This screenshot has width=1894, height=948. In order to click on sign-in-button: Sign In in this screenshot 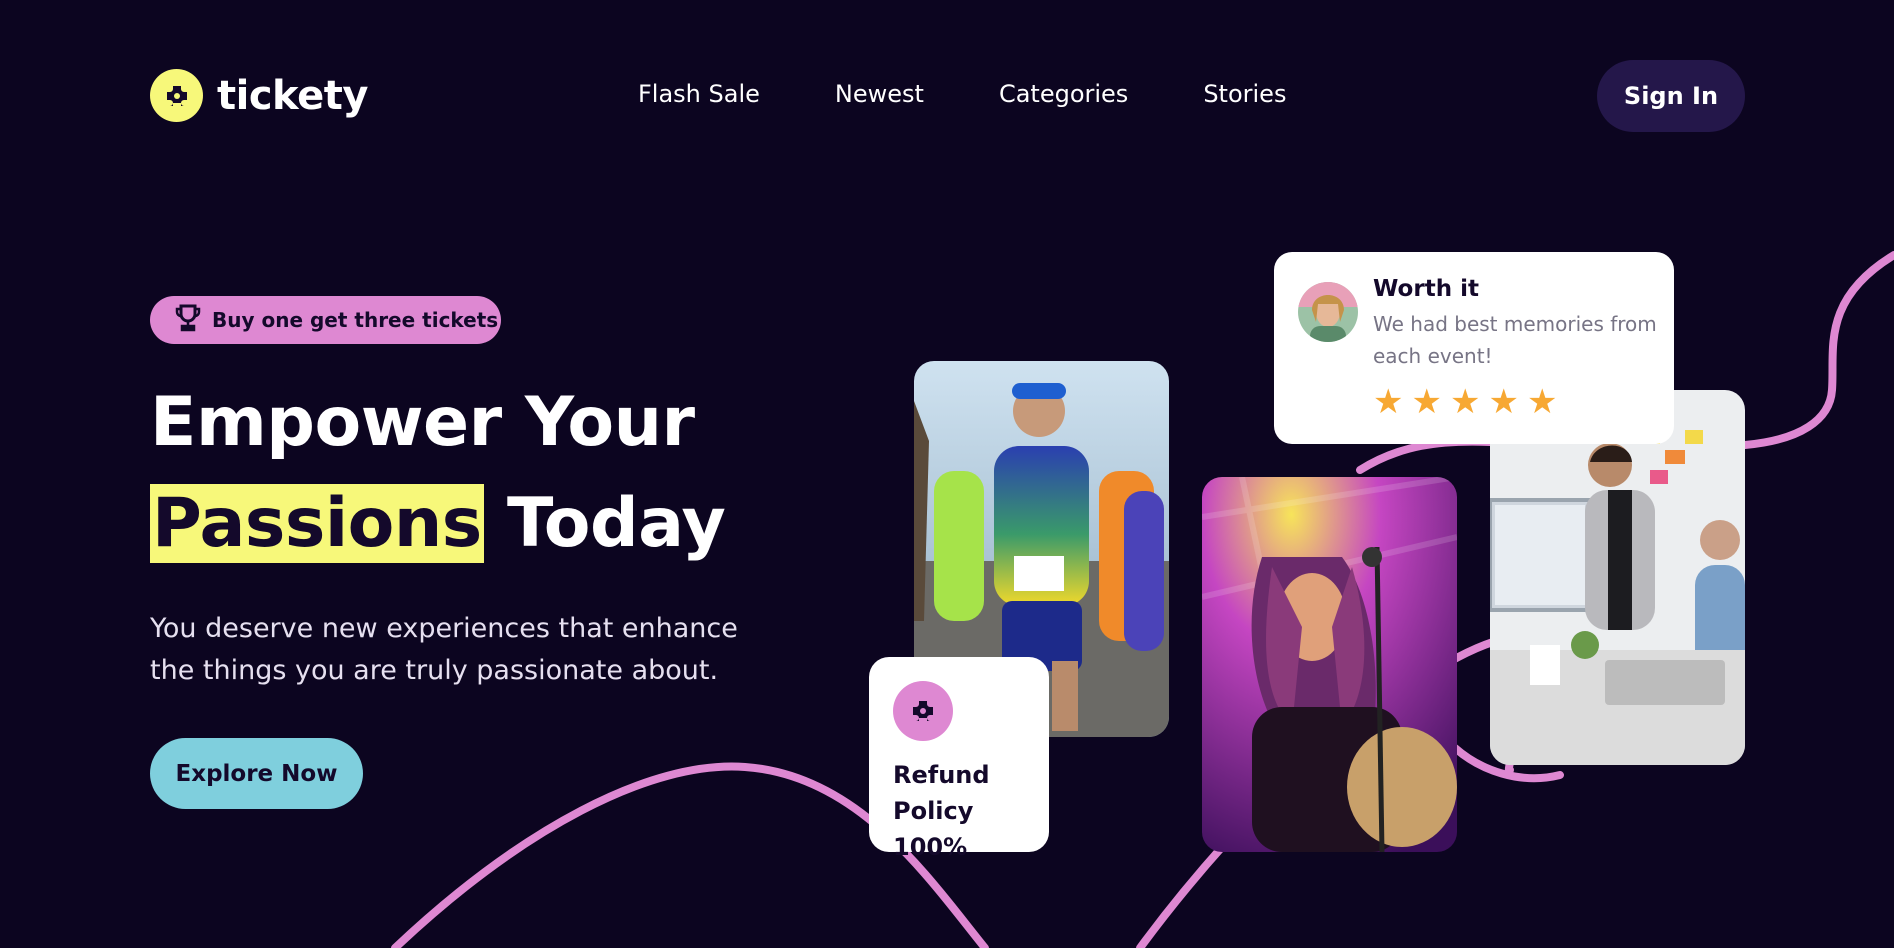, I will do `click(1671, 96)`.